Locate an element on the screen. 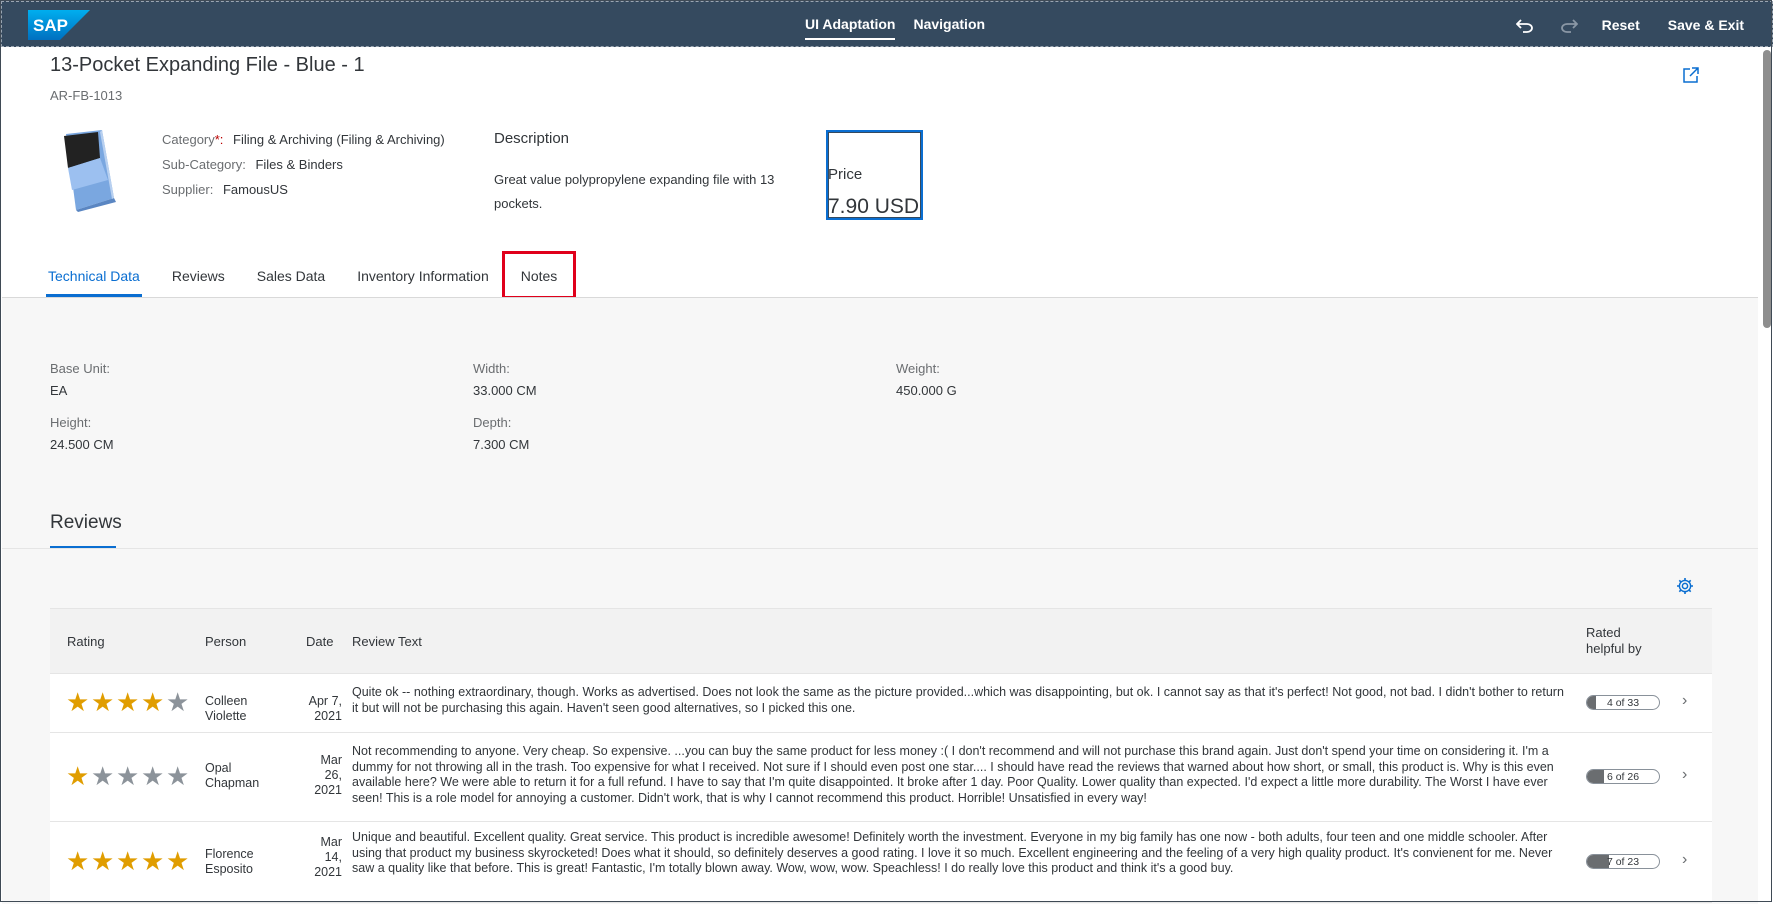  reviews-section-title: Reviews is located at coordinates (86, 522).